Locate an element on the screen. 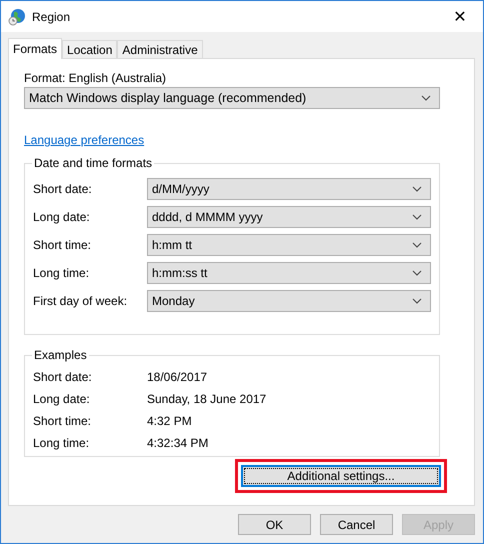 The height and width of the screenshot is (544, 484). example-value: 4:32:34 PM is located at coordinates (177, 443).